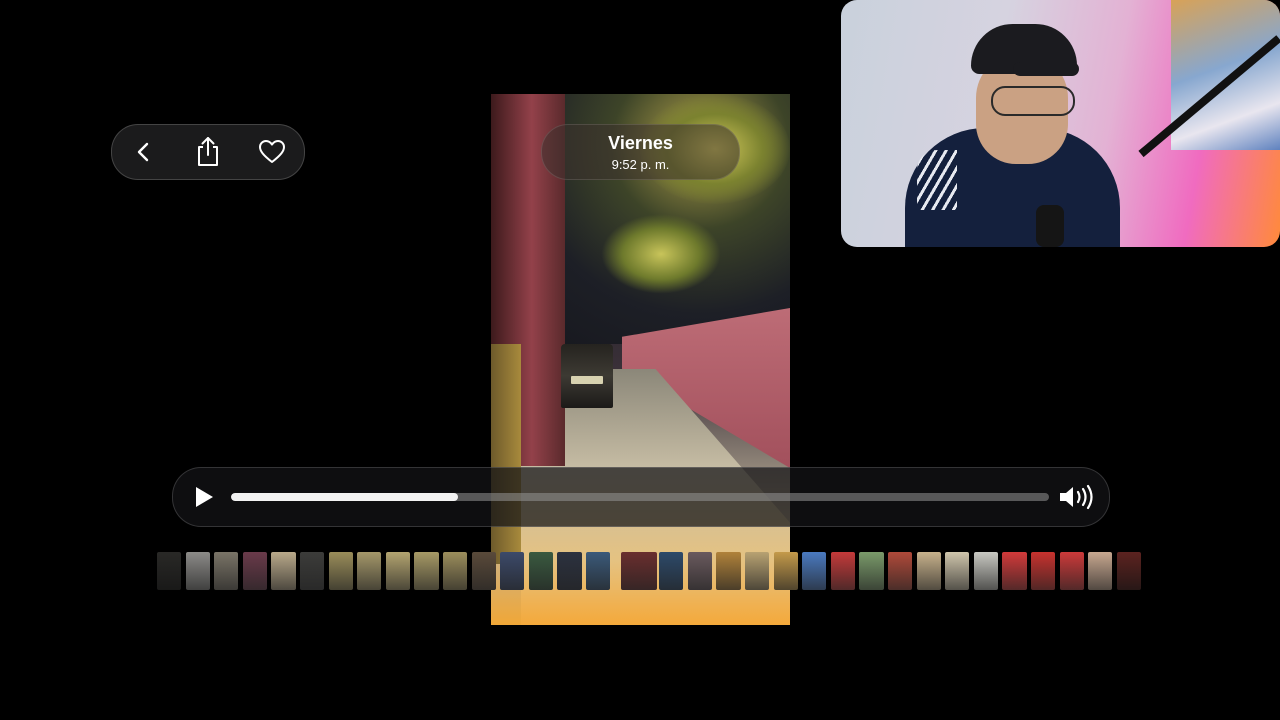 This screenshot has height=720, width=1280. I want to click on favorite-button, so click(272, 152).